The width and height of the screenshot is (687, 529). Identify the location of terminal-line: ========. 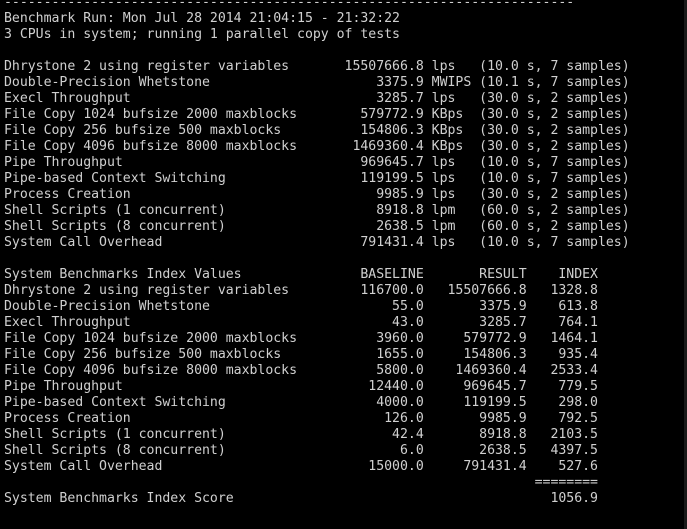
(301, 482).